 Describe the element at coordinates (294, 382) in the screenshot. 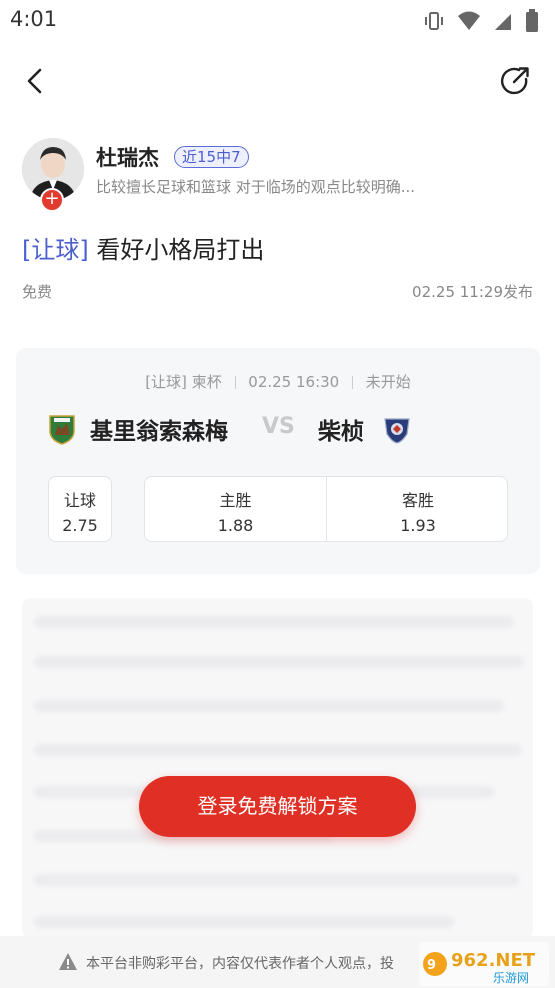

I see `match-datetime: 02.25 16:30` at that location.